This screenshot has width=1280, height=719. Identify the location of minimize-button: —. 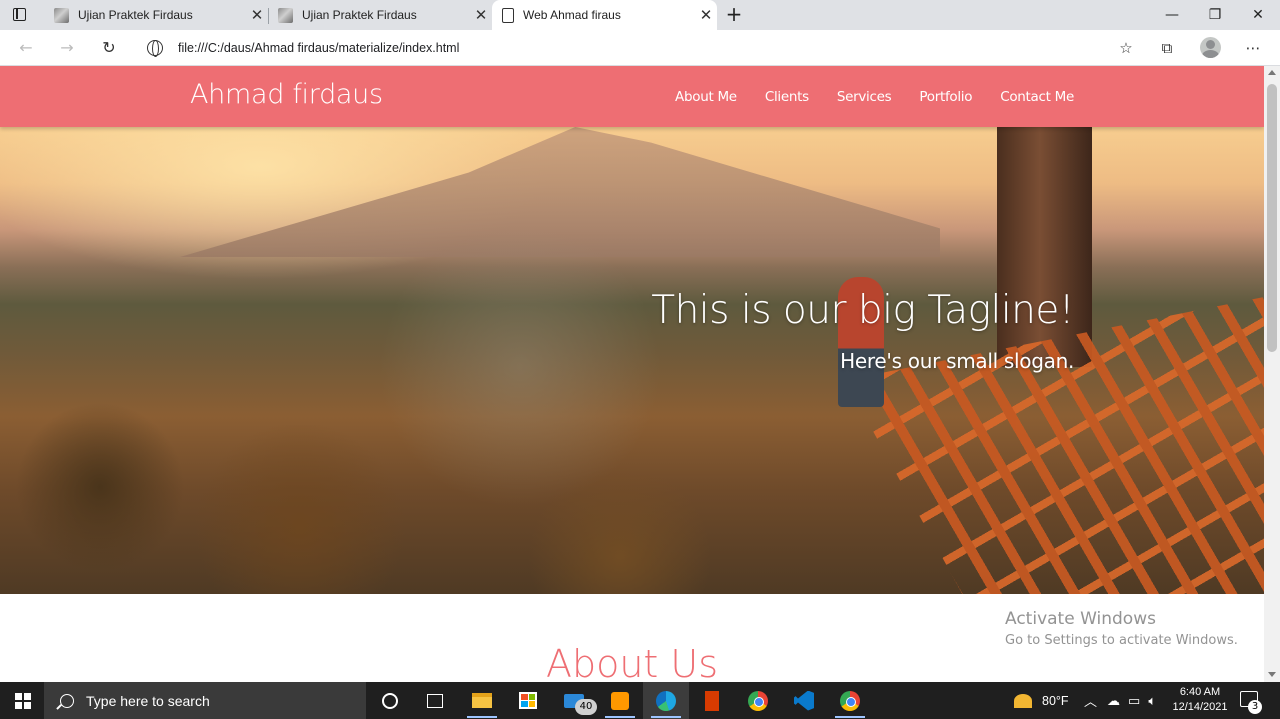
(1172, 15).